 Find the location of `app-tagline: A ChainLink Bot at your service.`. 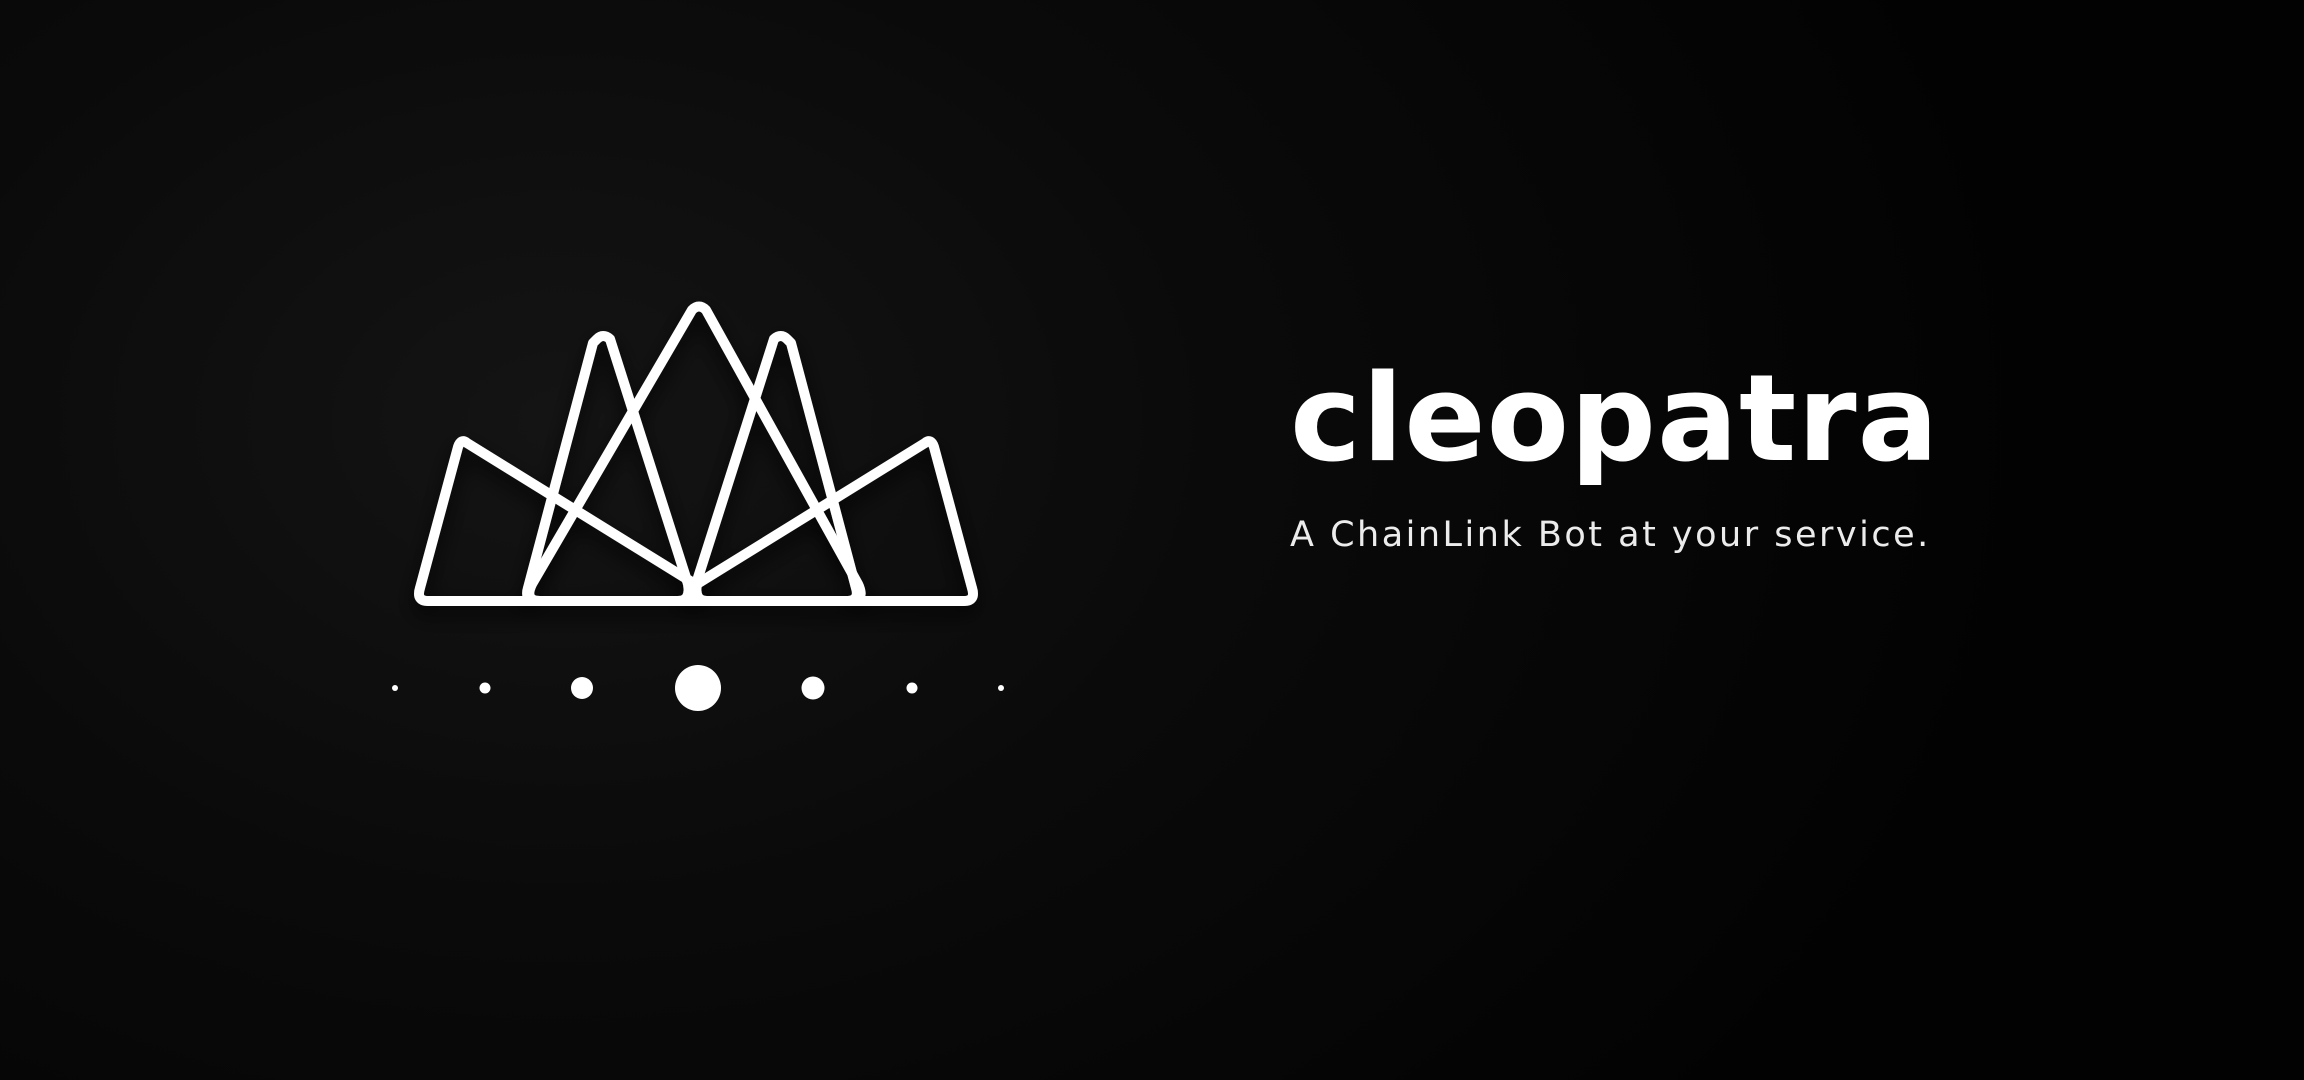

app-tagline: A ChainLink Bot at your service. is located at coordinates (1610, 535).